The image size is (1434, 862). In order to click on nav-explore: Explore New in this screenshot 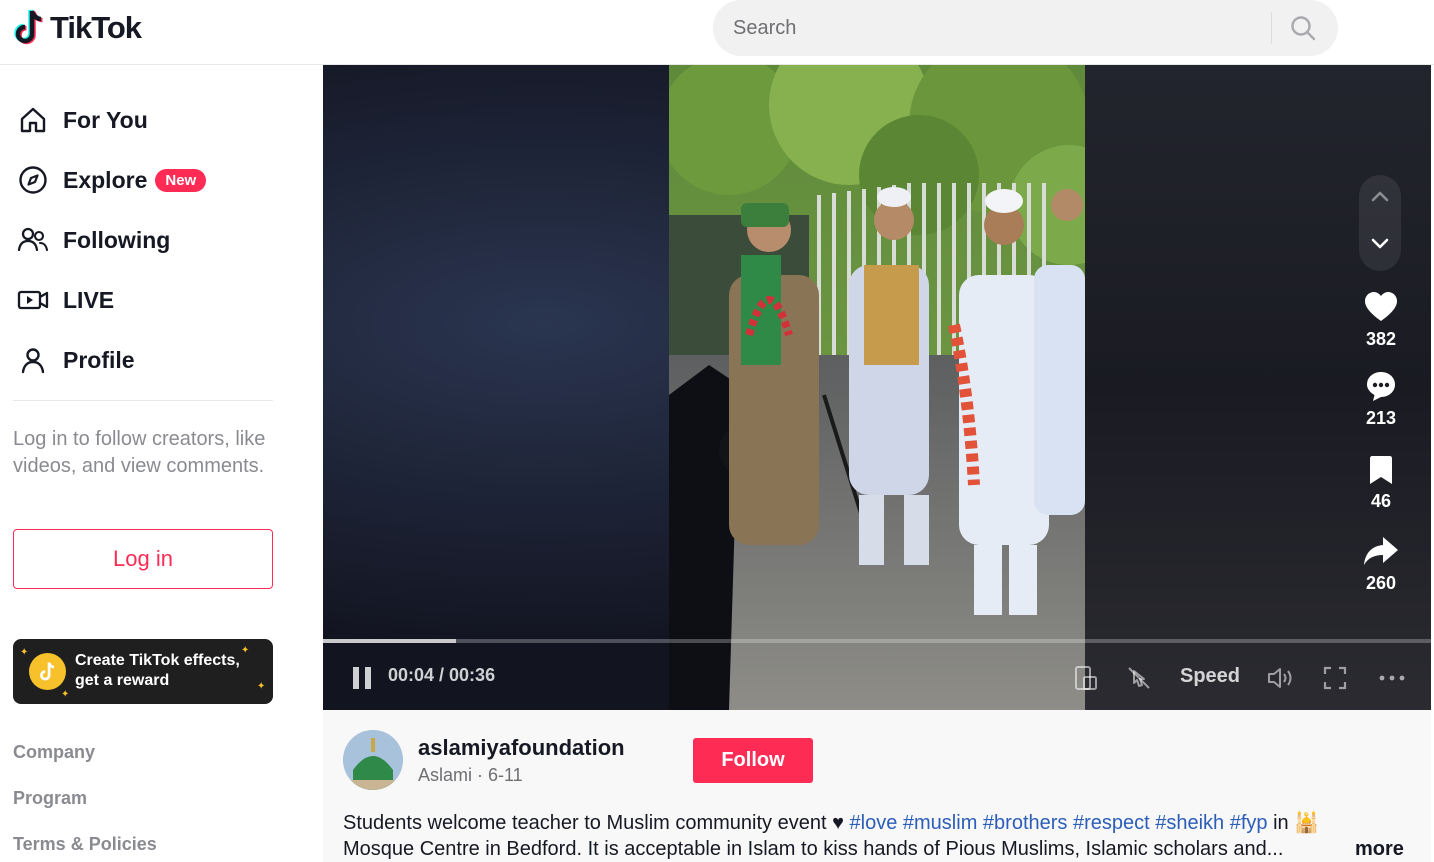, I will do `click(111, 180)`.